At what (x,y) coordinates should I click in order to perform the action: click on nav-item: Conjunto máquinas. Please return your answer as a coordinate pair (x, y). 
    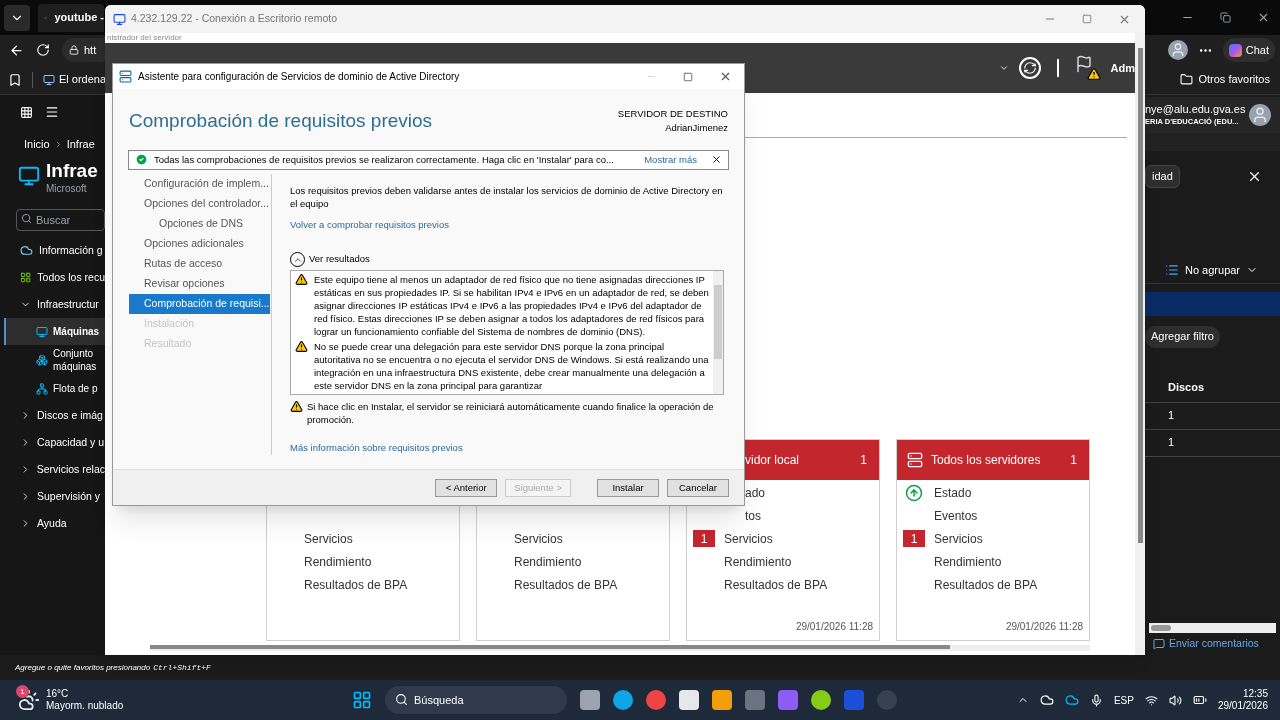
    Looking at the image, I should click on (54, 360).